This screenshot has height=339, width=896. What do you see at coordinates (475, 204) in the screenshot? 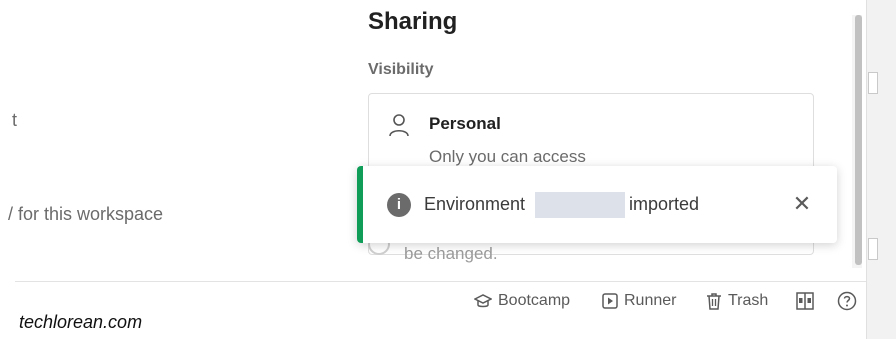
I see `toast-message-start: Environment` at bounding box center [475, 204].